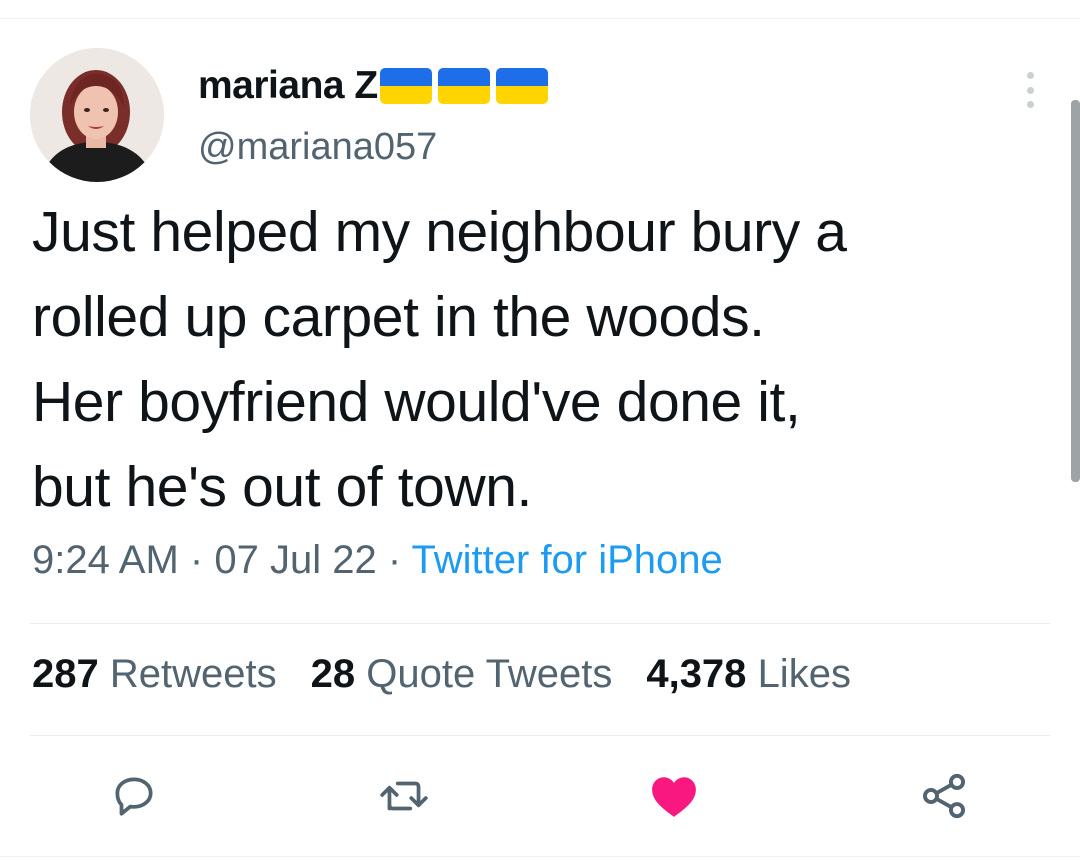 Image resolution: width=1080 pixels, height=860 pixels. What do you see at coordinates (317, 147) in the screenshot?
I see `user-handle: @mariana057` at bounding box center [317, 147].